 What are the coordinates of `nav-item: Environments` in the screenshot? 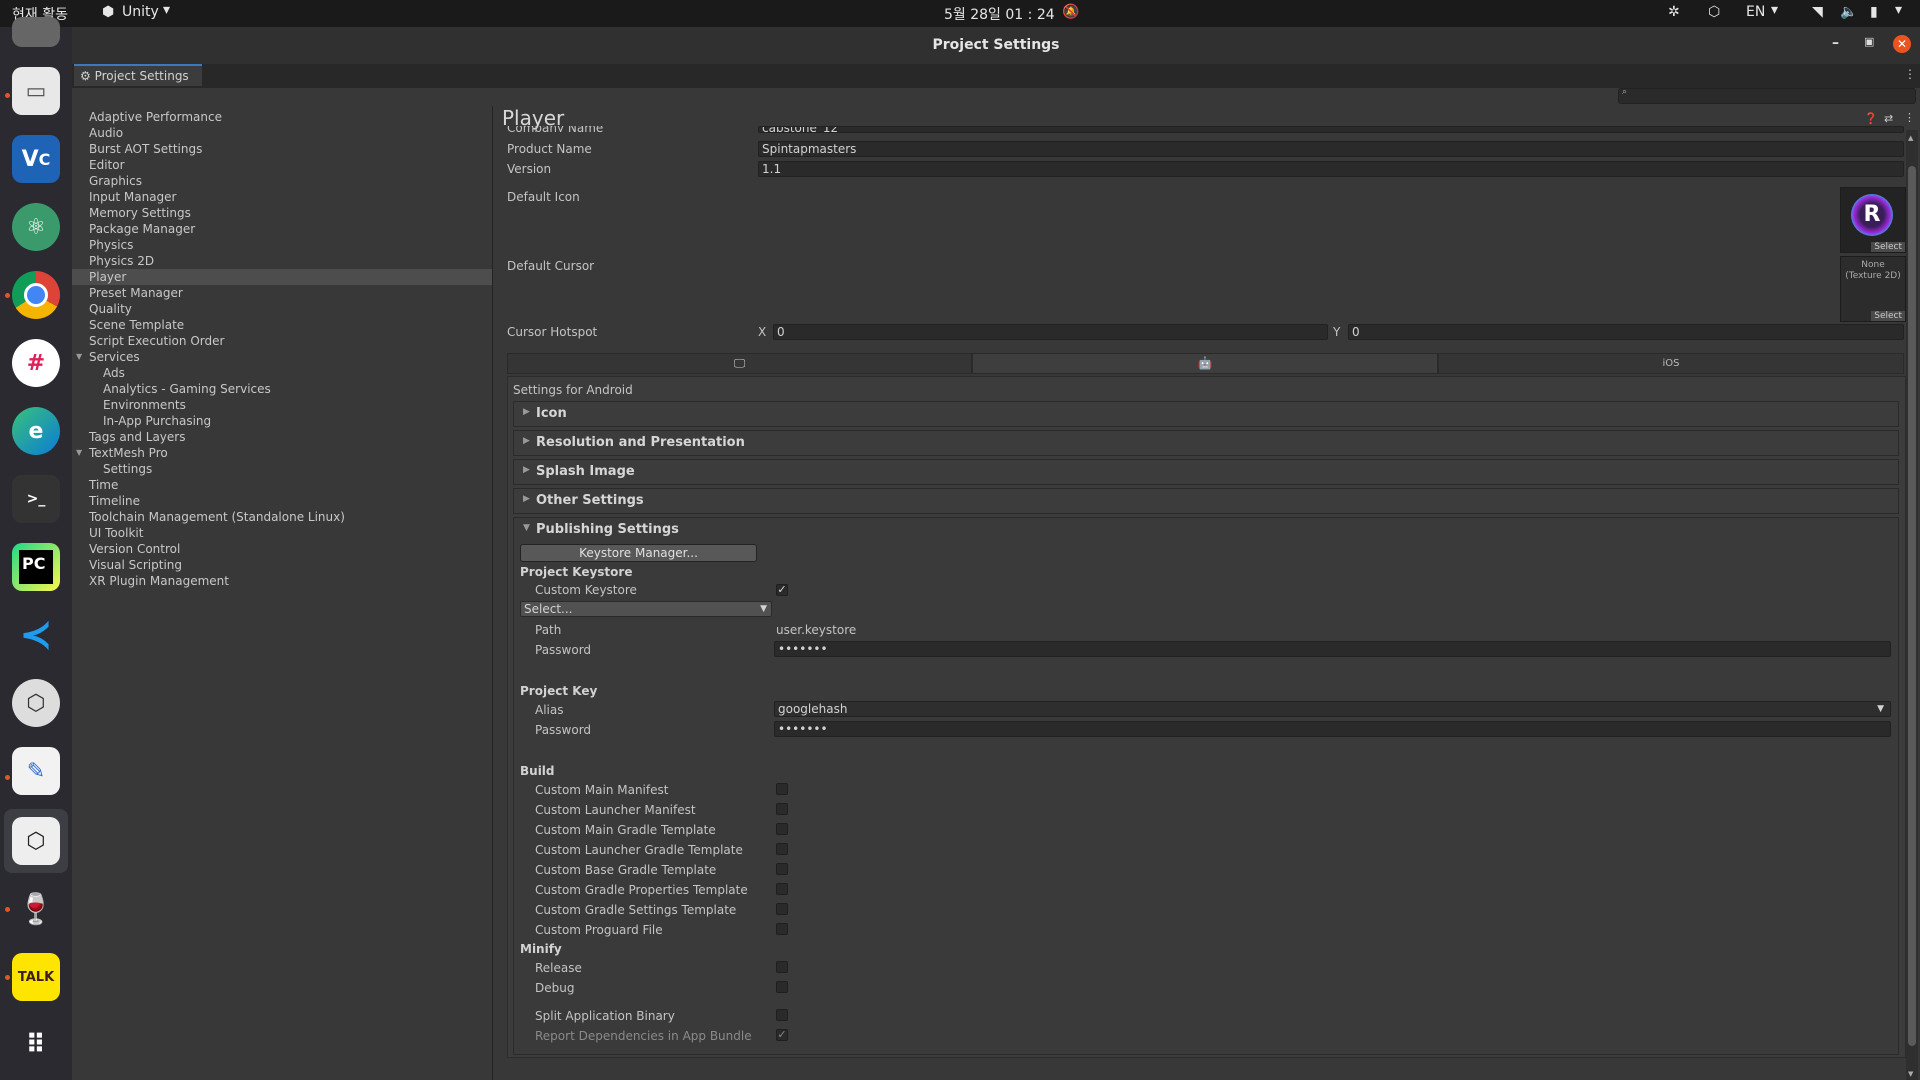 It's located at (282, 405).